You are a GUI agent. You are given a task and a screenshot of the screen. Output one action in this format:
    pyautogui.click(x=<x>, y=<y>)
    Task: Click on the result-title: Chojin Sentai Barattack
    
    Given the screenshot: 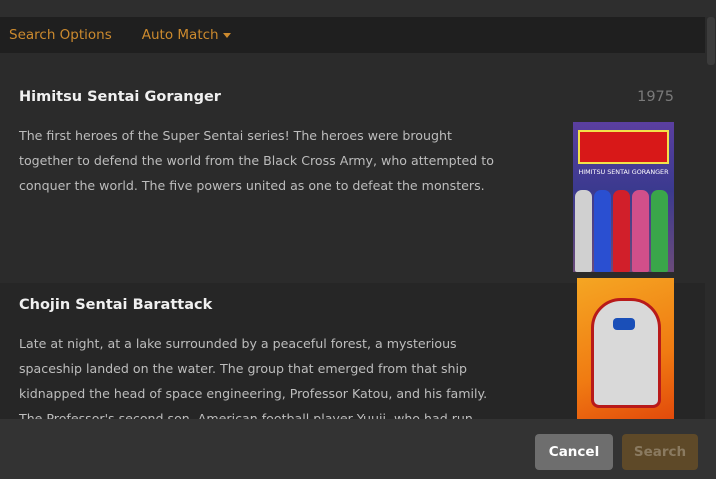 What is the action you would take?
    pyautogui.click(x=116, y=305)
    